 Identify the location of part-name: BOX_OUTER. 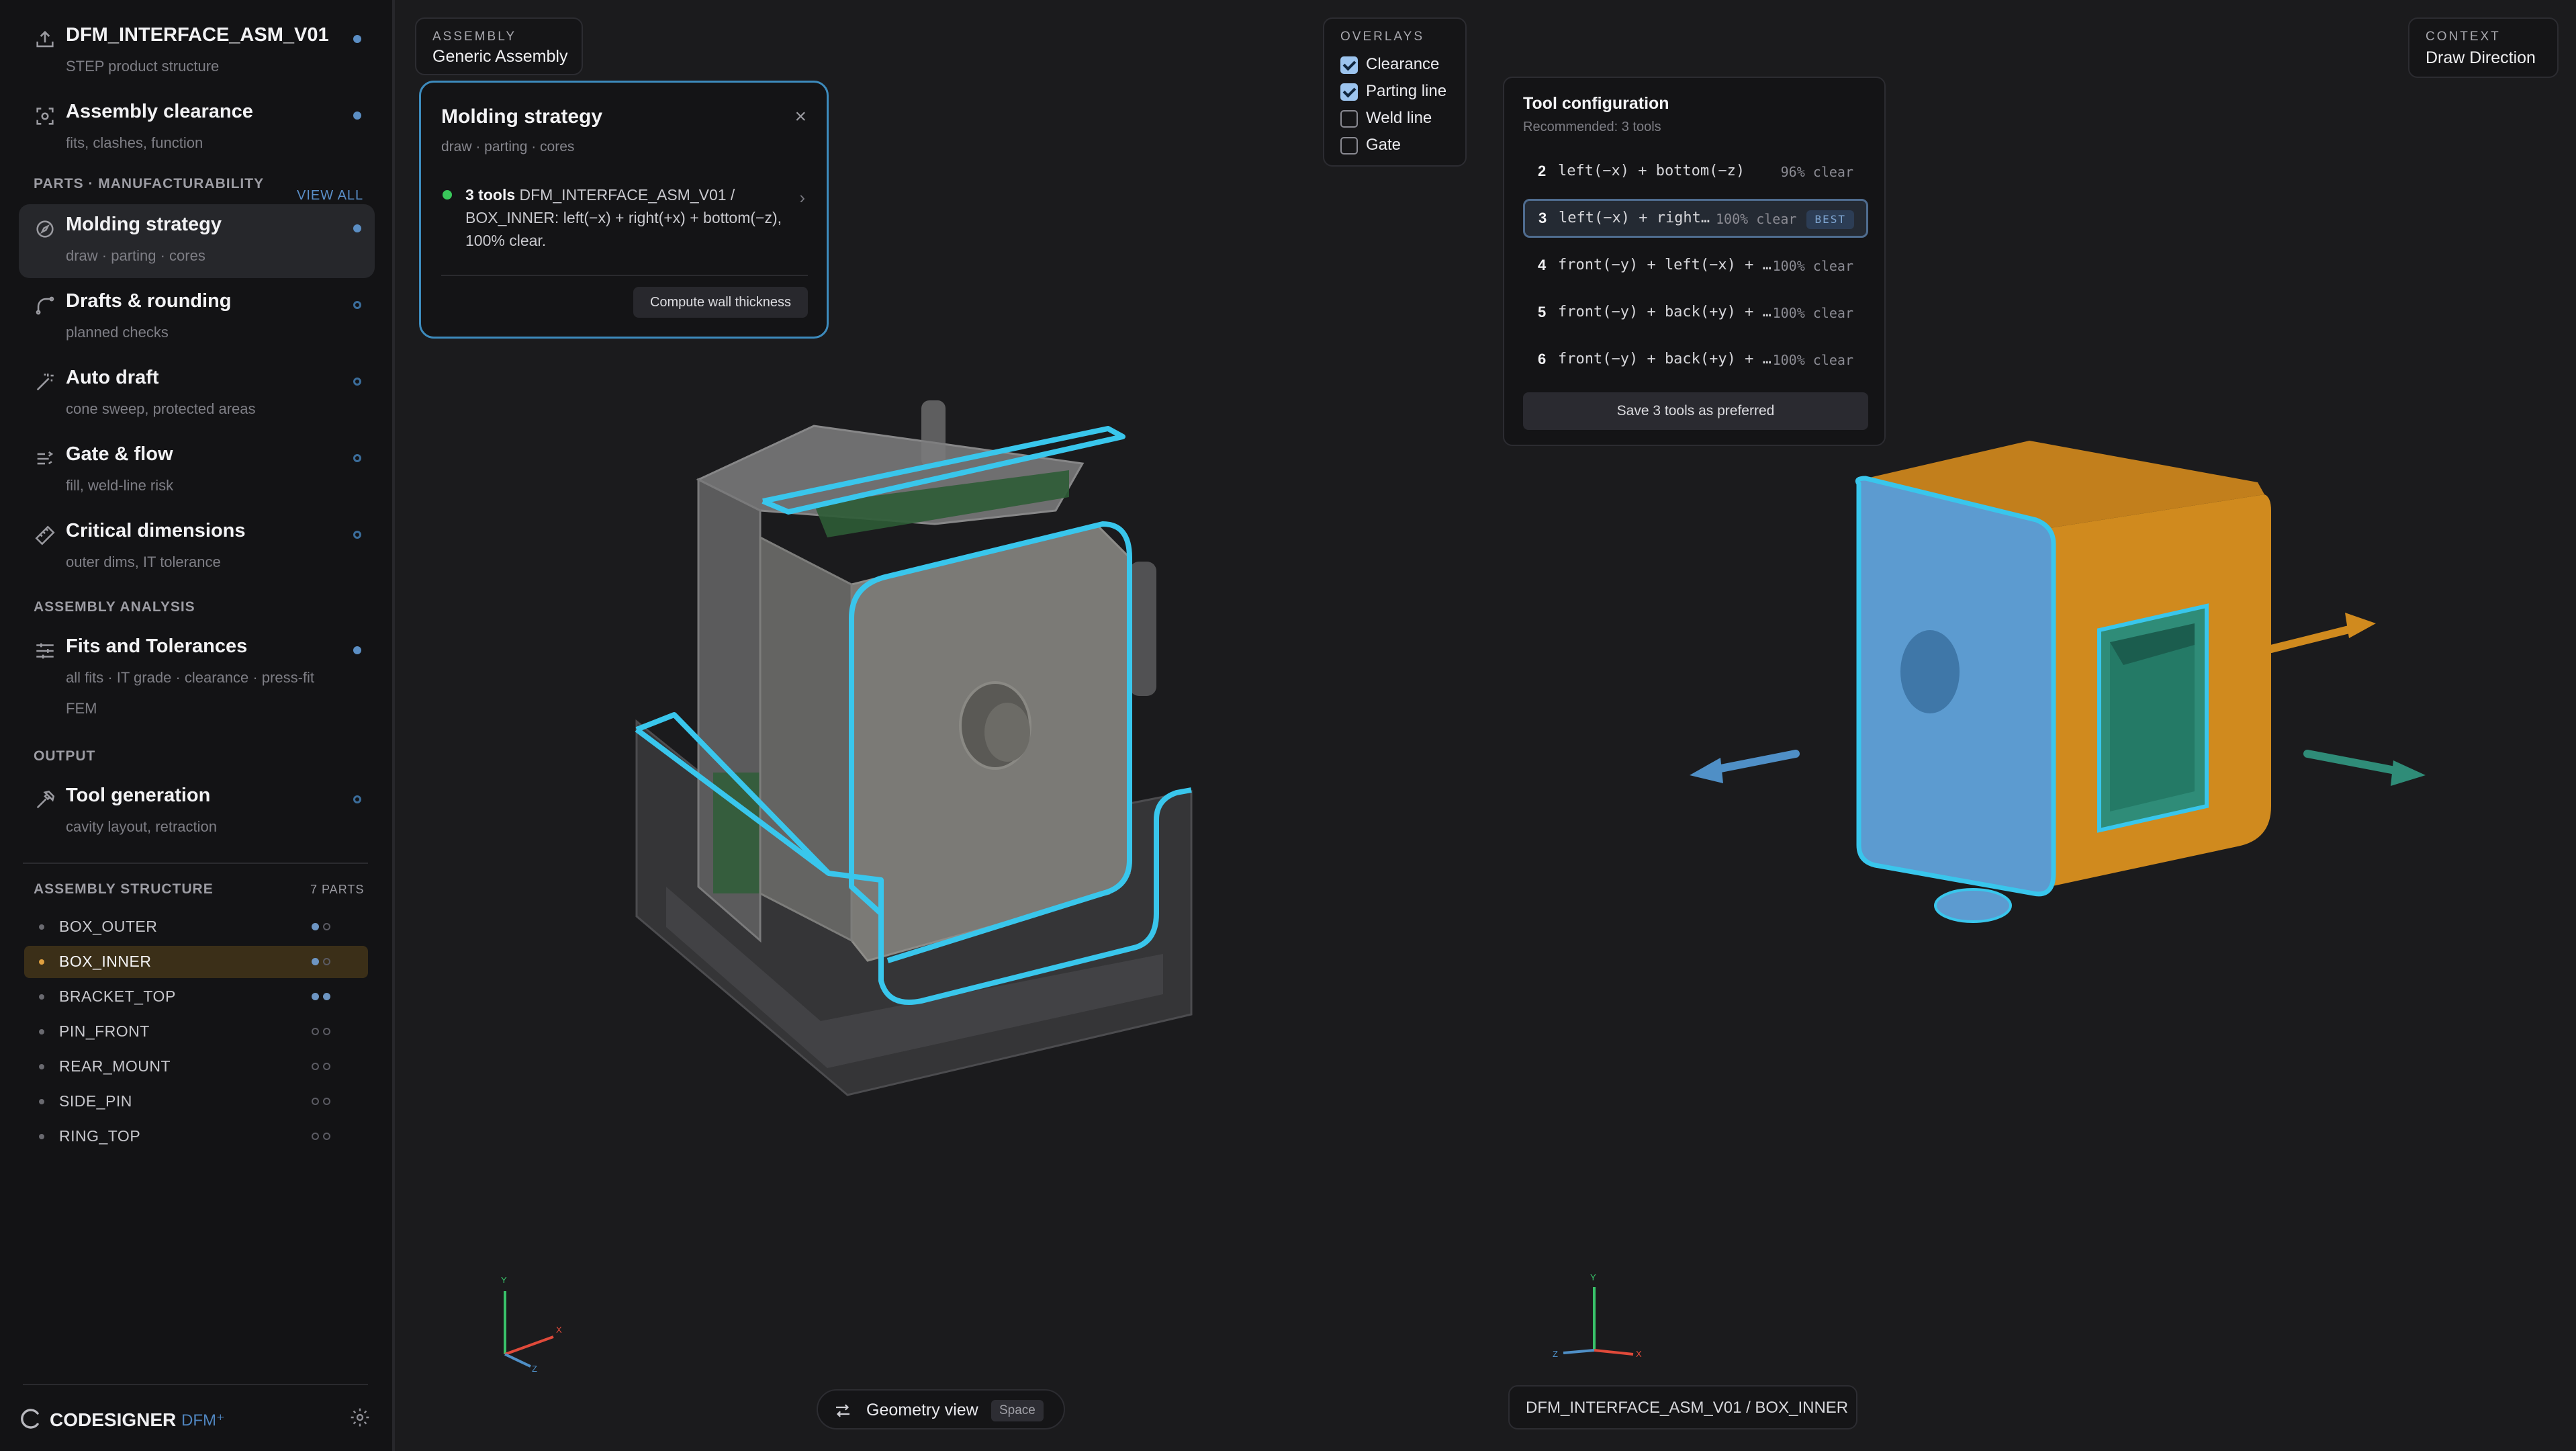
(108, 926).